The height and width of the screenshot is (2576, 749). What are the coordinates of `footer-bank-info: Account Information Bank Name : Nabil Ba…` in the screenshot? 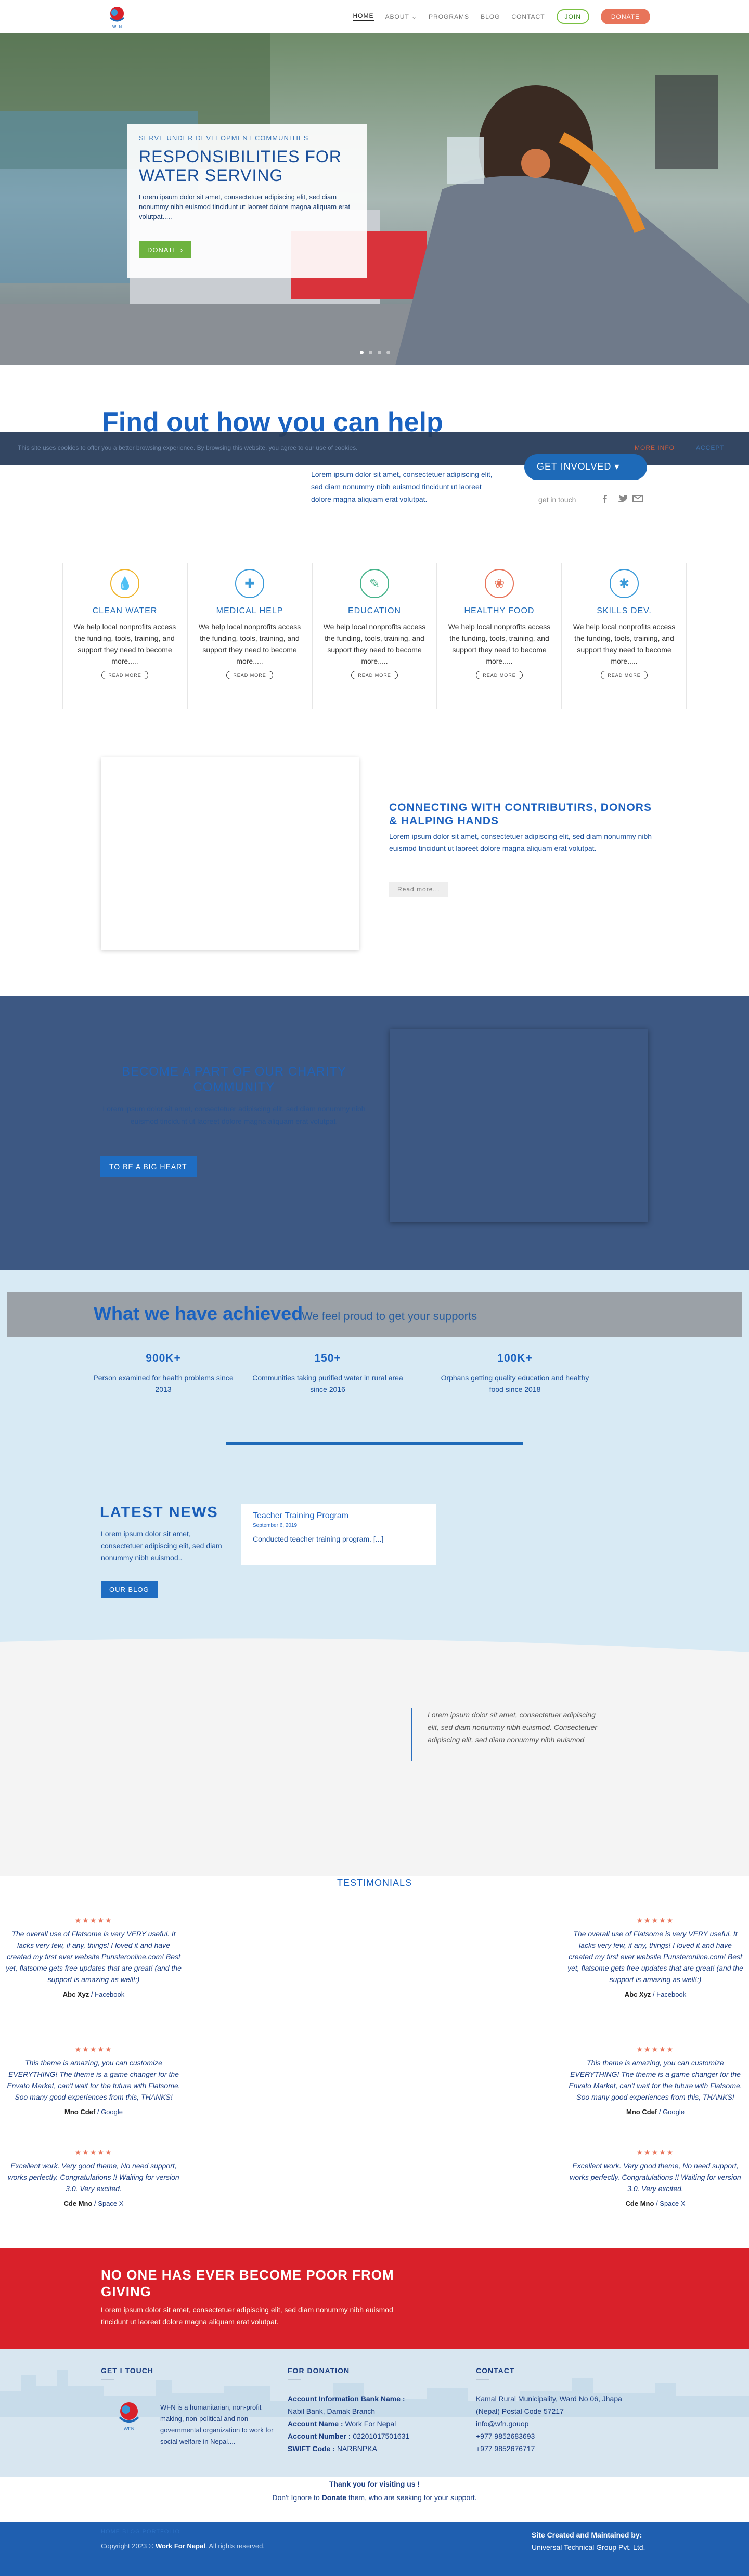 It's located at (371, 2424).